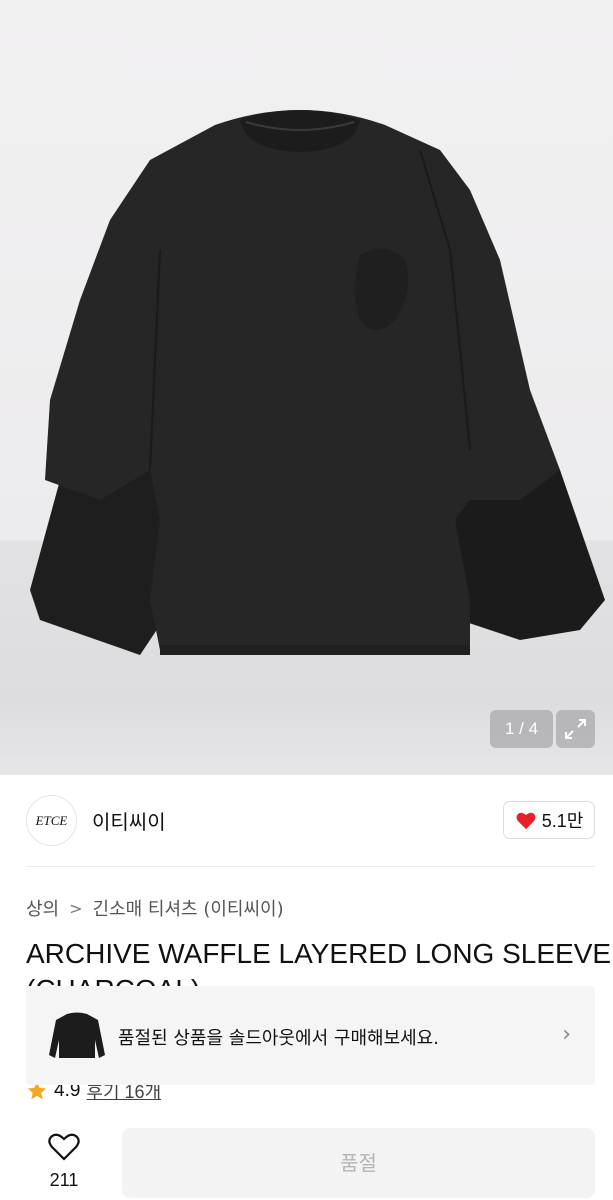  What do you see at coordinates (64, 1180) in the screenshot?
I see `wishlist-count: 211` at bounding box center [64, 1180].